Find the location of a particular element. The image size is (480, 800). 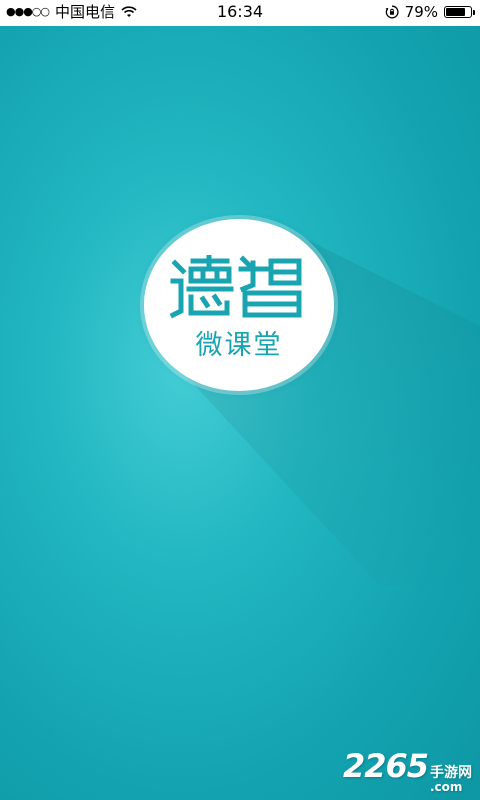

watermark-number: 2265 is located at coordinates (385, 766).